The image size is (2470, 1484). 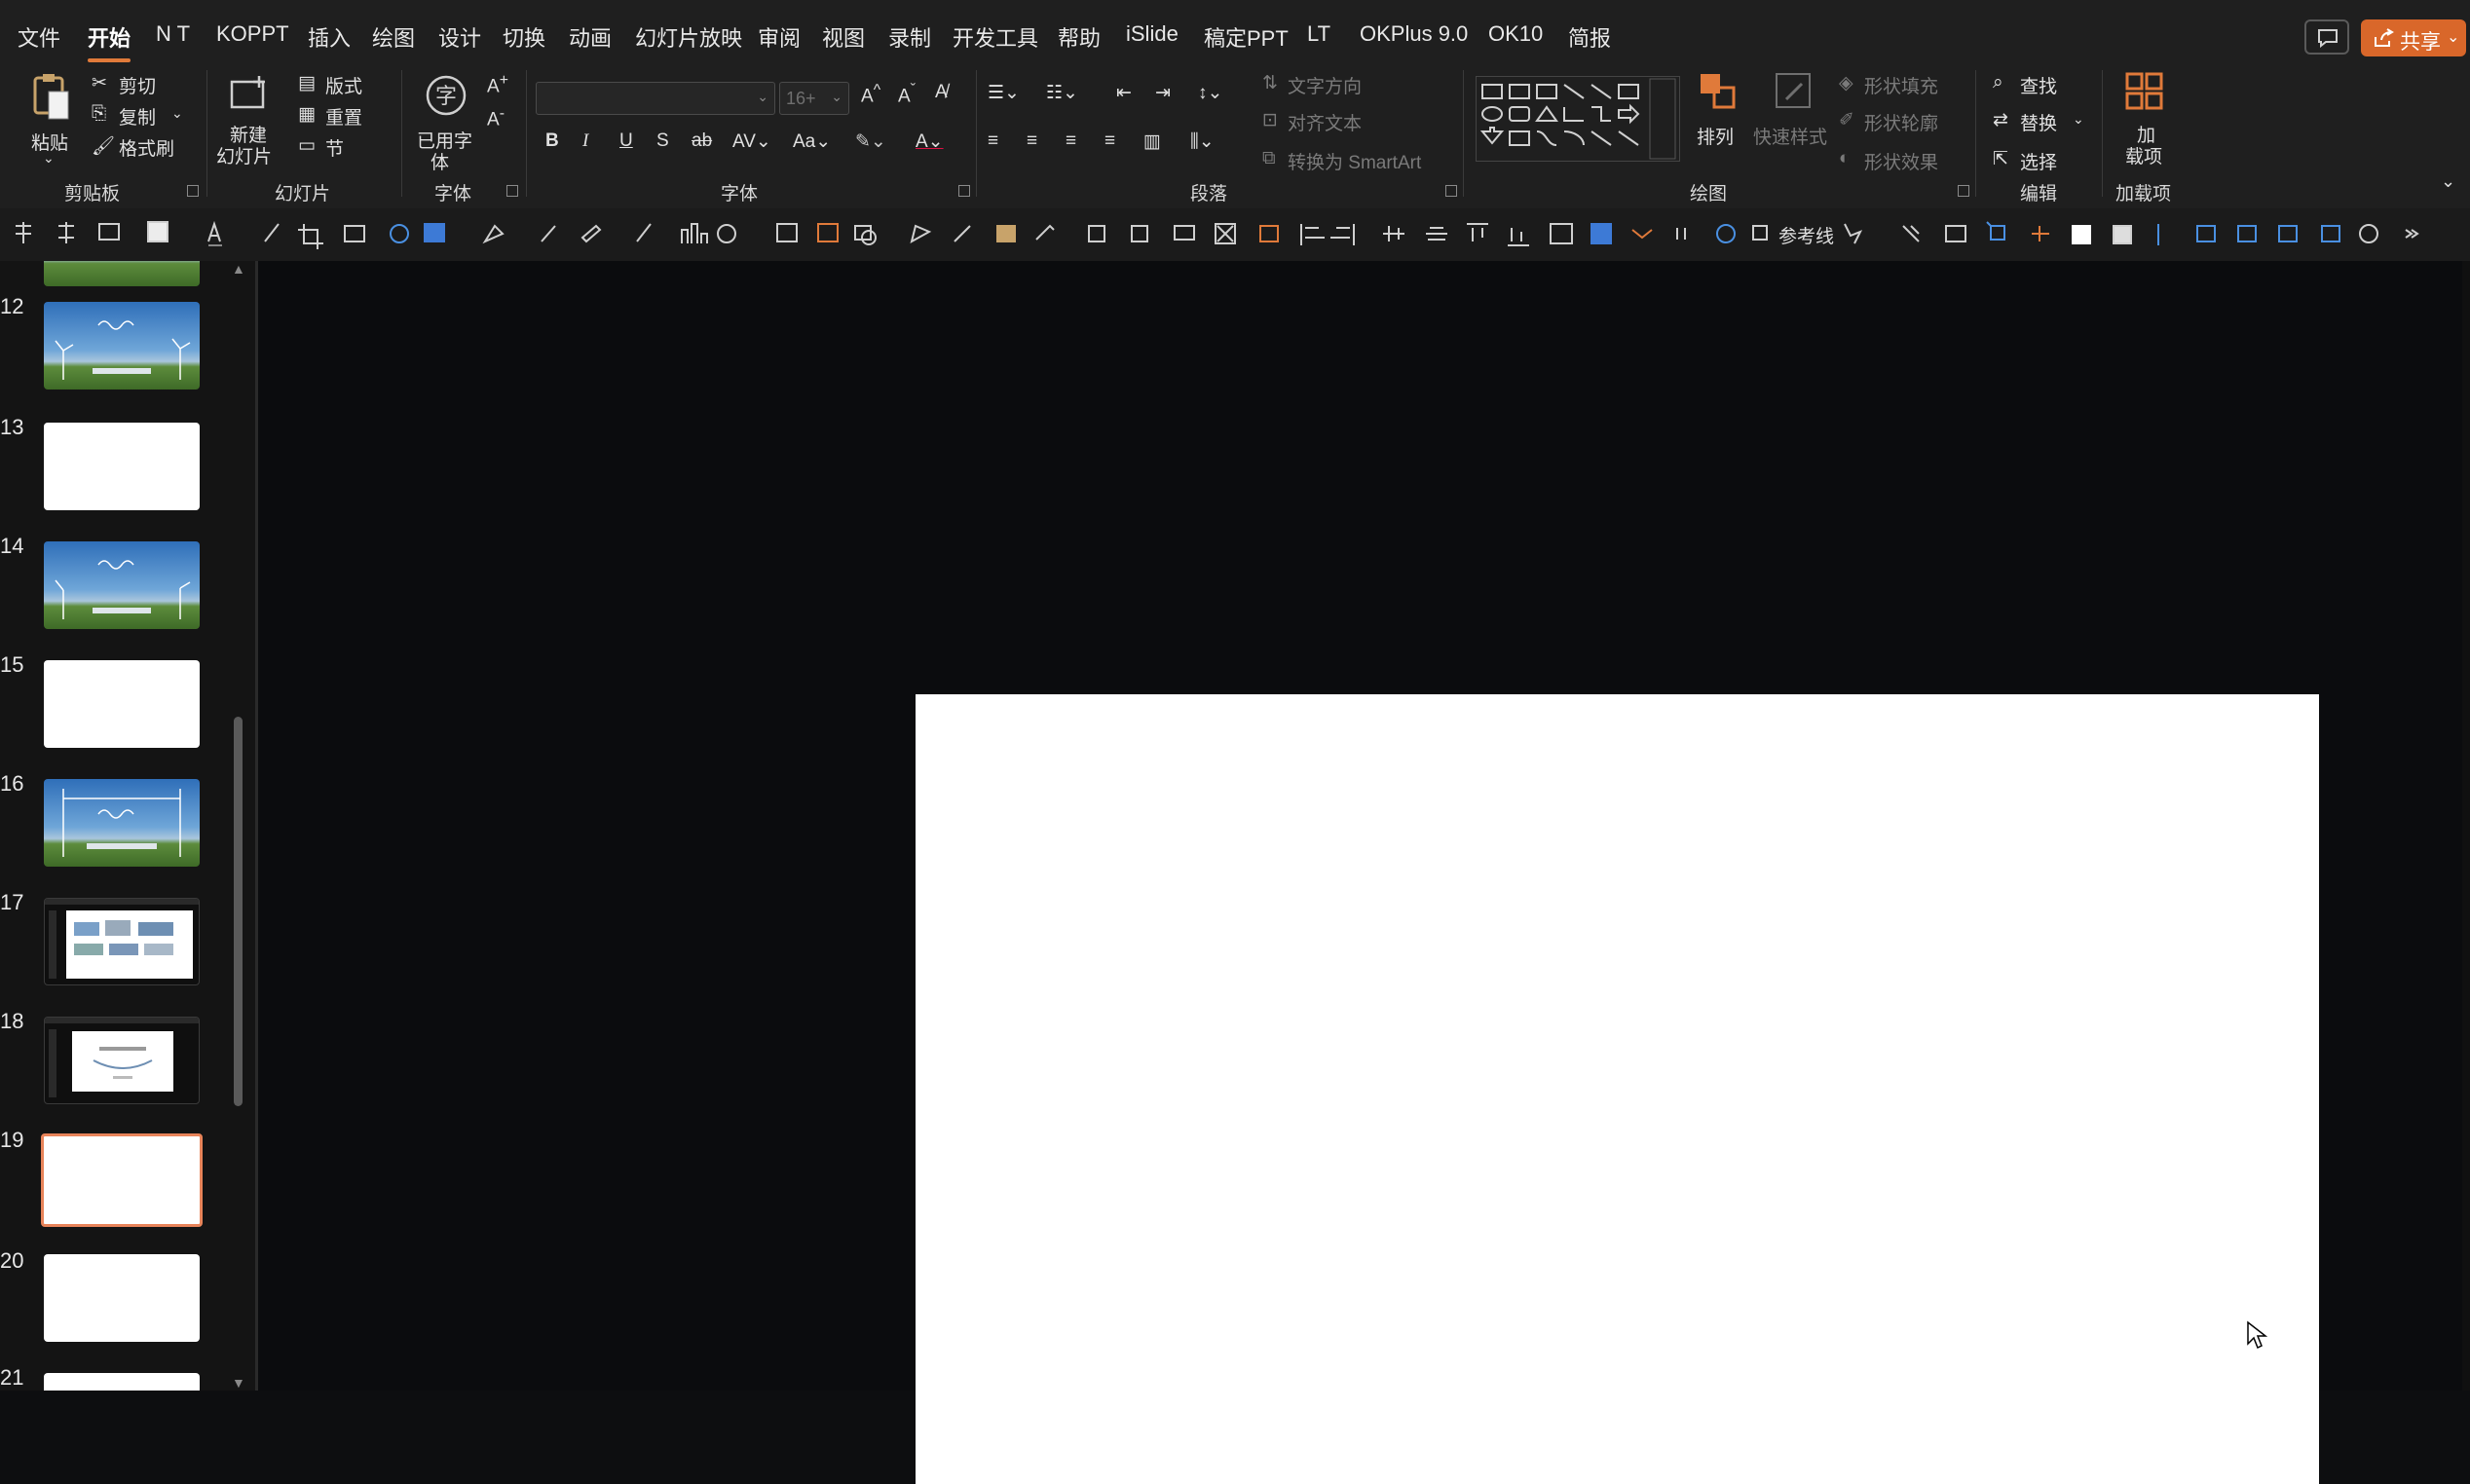 I want to click on paragraph-launcher, so click(x=1451, y=191).